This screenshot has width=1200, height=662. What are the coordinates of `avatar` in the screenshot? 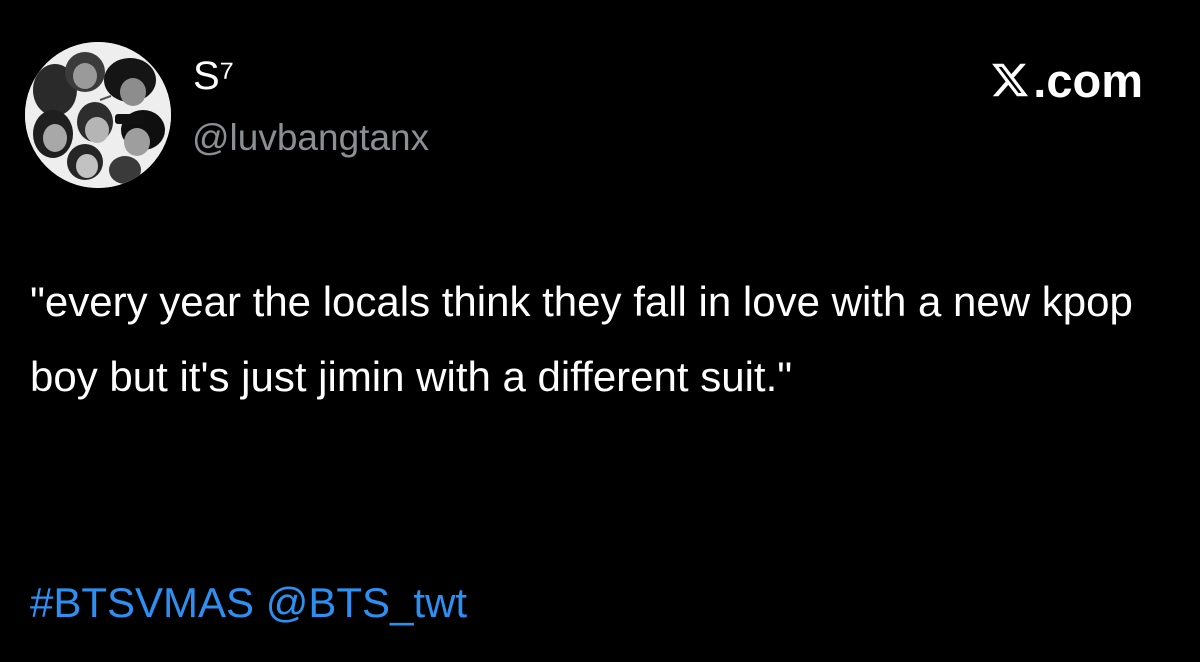 It's located at (98, 115).